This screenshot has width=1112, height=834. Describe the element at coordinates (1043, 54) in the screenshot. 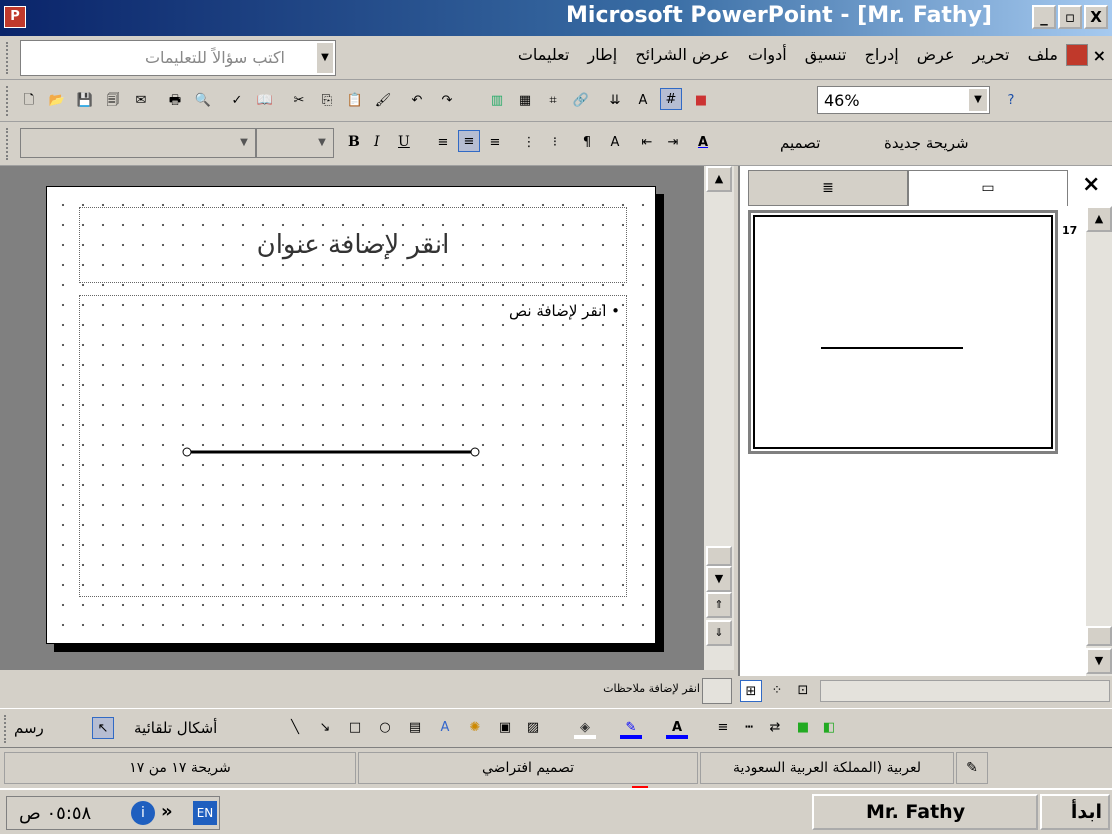

I see `menu-file: ملف` at that location.